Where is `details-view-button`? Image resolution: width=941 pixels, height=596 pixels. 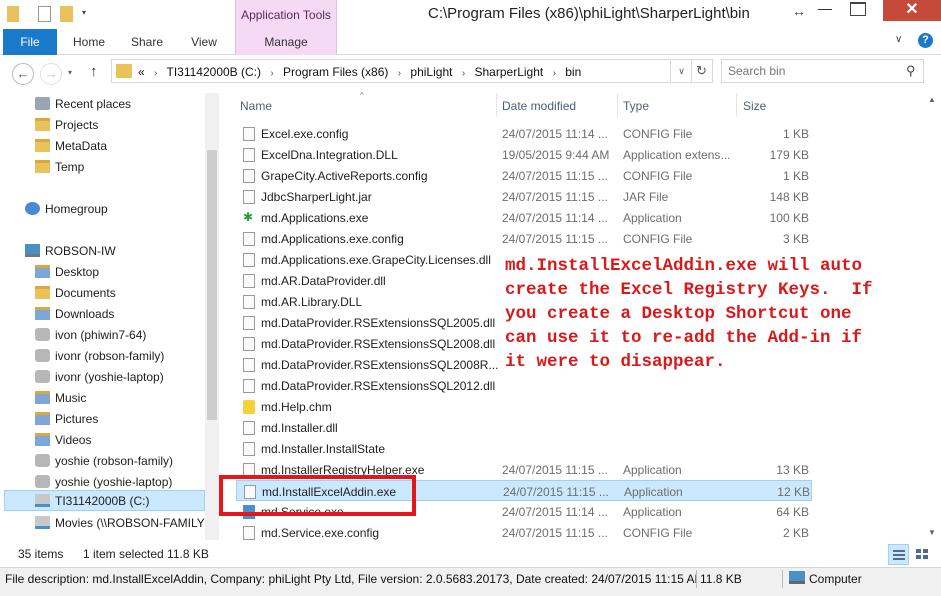 details-view-button is located at coordinates (898, 554).